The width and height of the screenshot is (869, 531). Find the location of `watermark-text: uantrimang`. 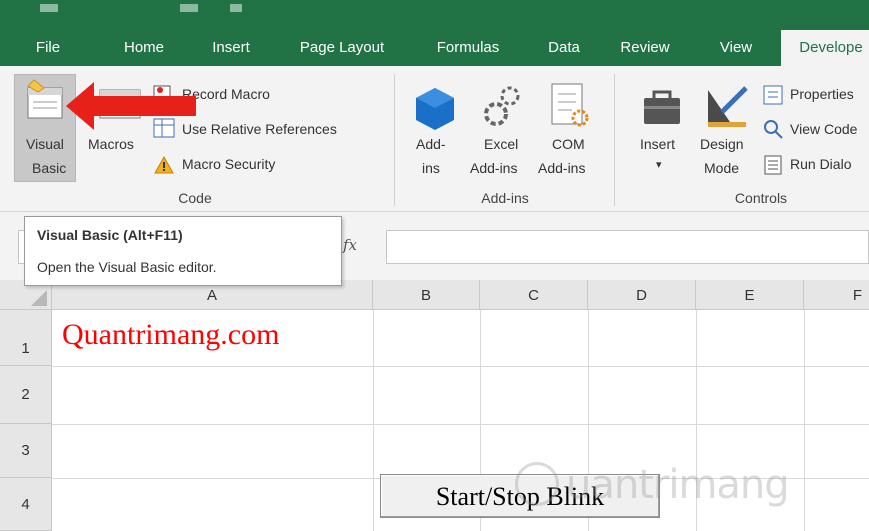

watermark-text: uantrimang is located at coordinates (678, 485).